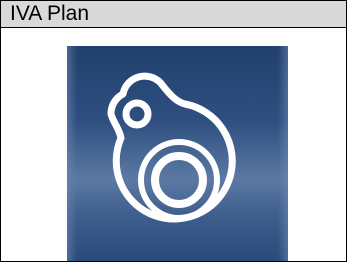  I want to click on tile-header: IVA Plan, so click(173, 14).